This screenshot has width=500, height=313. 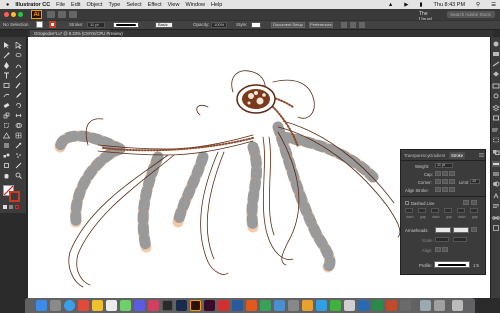 What do you see at coordinates (496, 64) in the screenshot?
I see `brushes-panel-icon` at bounding box center [496, 64].